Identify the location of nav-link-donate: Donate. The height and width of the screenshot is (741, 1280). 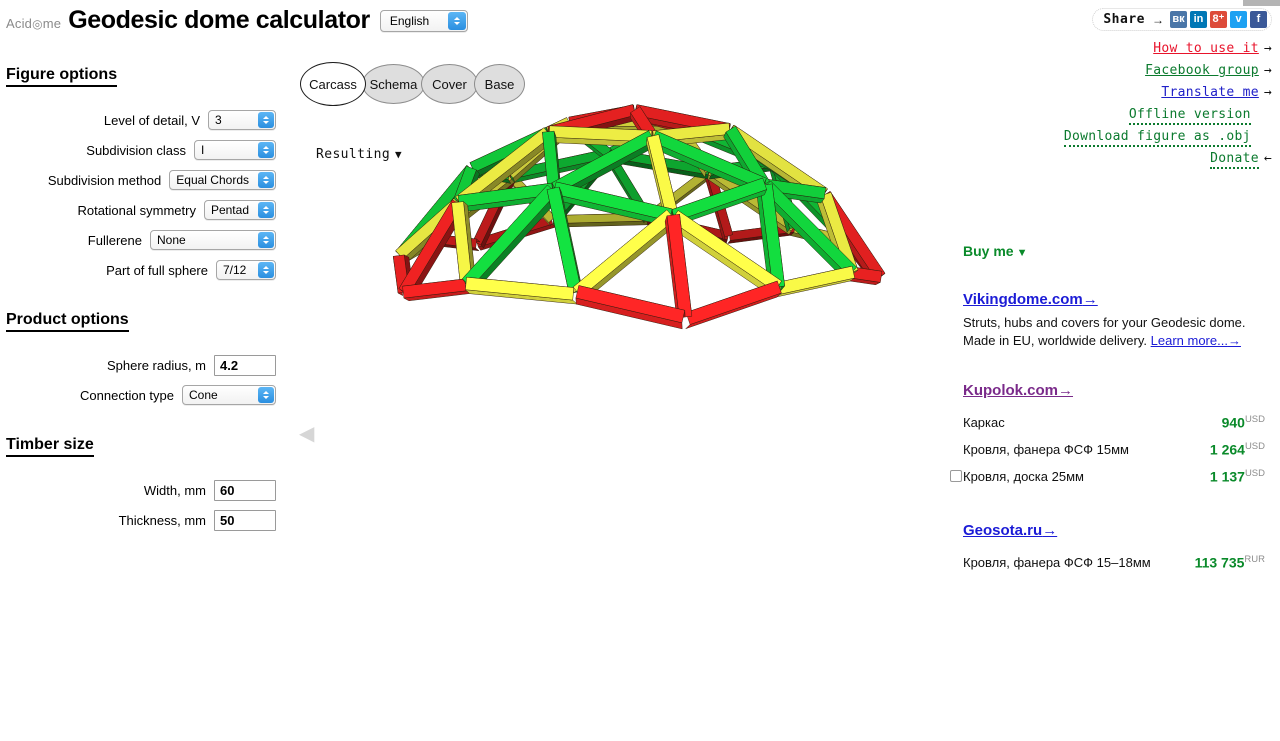
(1234, 160).